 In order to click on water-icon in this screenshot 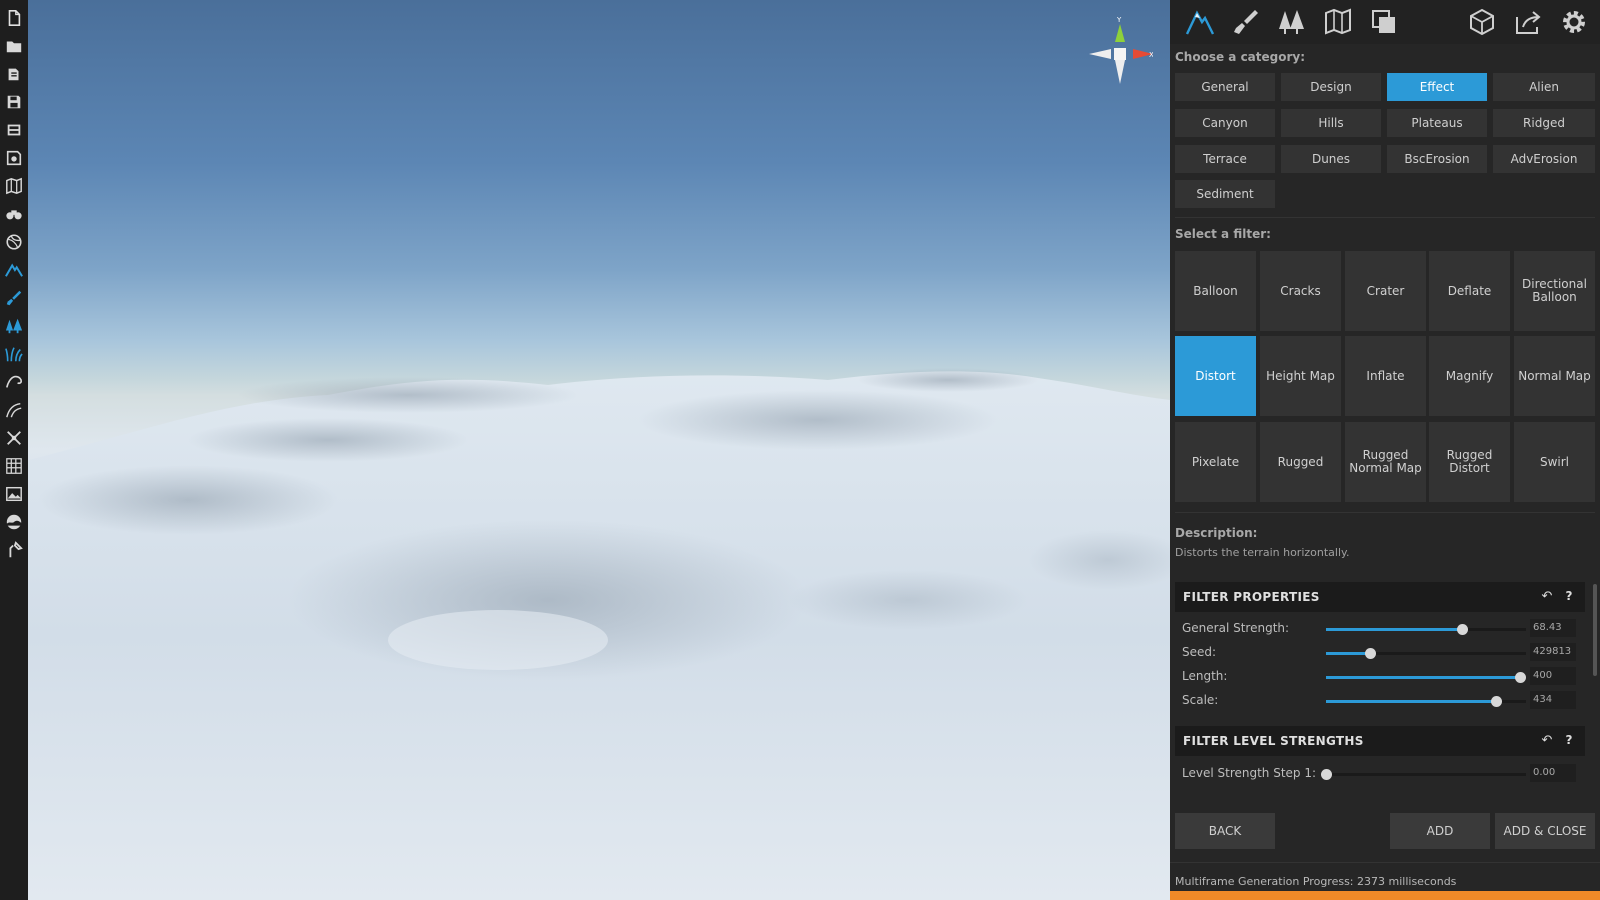, I will do `click(14, 382)`.